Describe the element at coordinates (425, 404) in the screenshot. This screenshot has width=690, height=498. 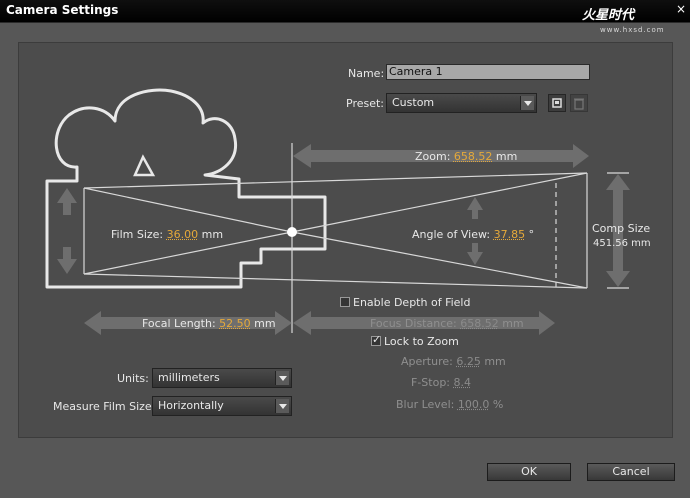
I see `blur-level-label: Blur Level:` at that location.